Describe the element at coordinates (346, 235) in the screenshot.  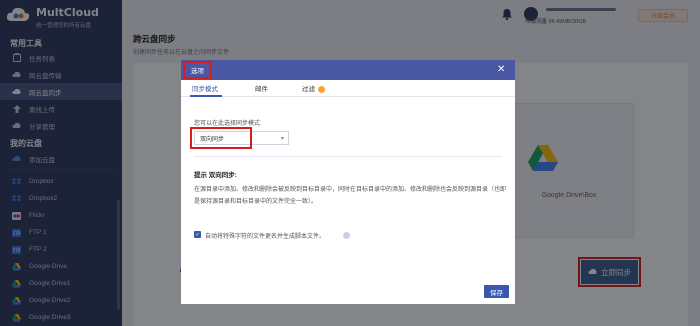
I see `help-icon` at that location.